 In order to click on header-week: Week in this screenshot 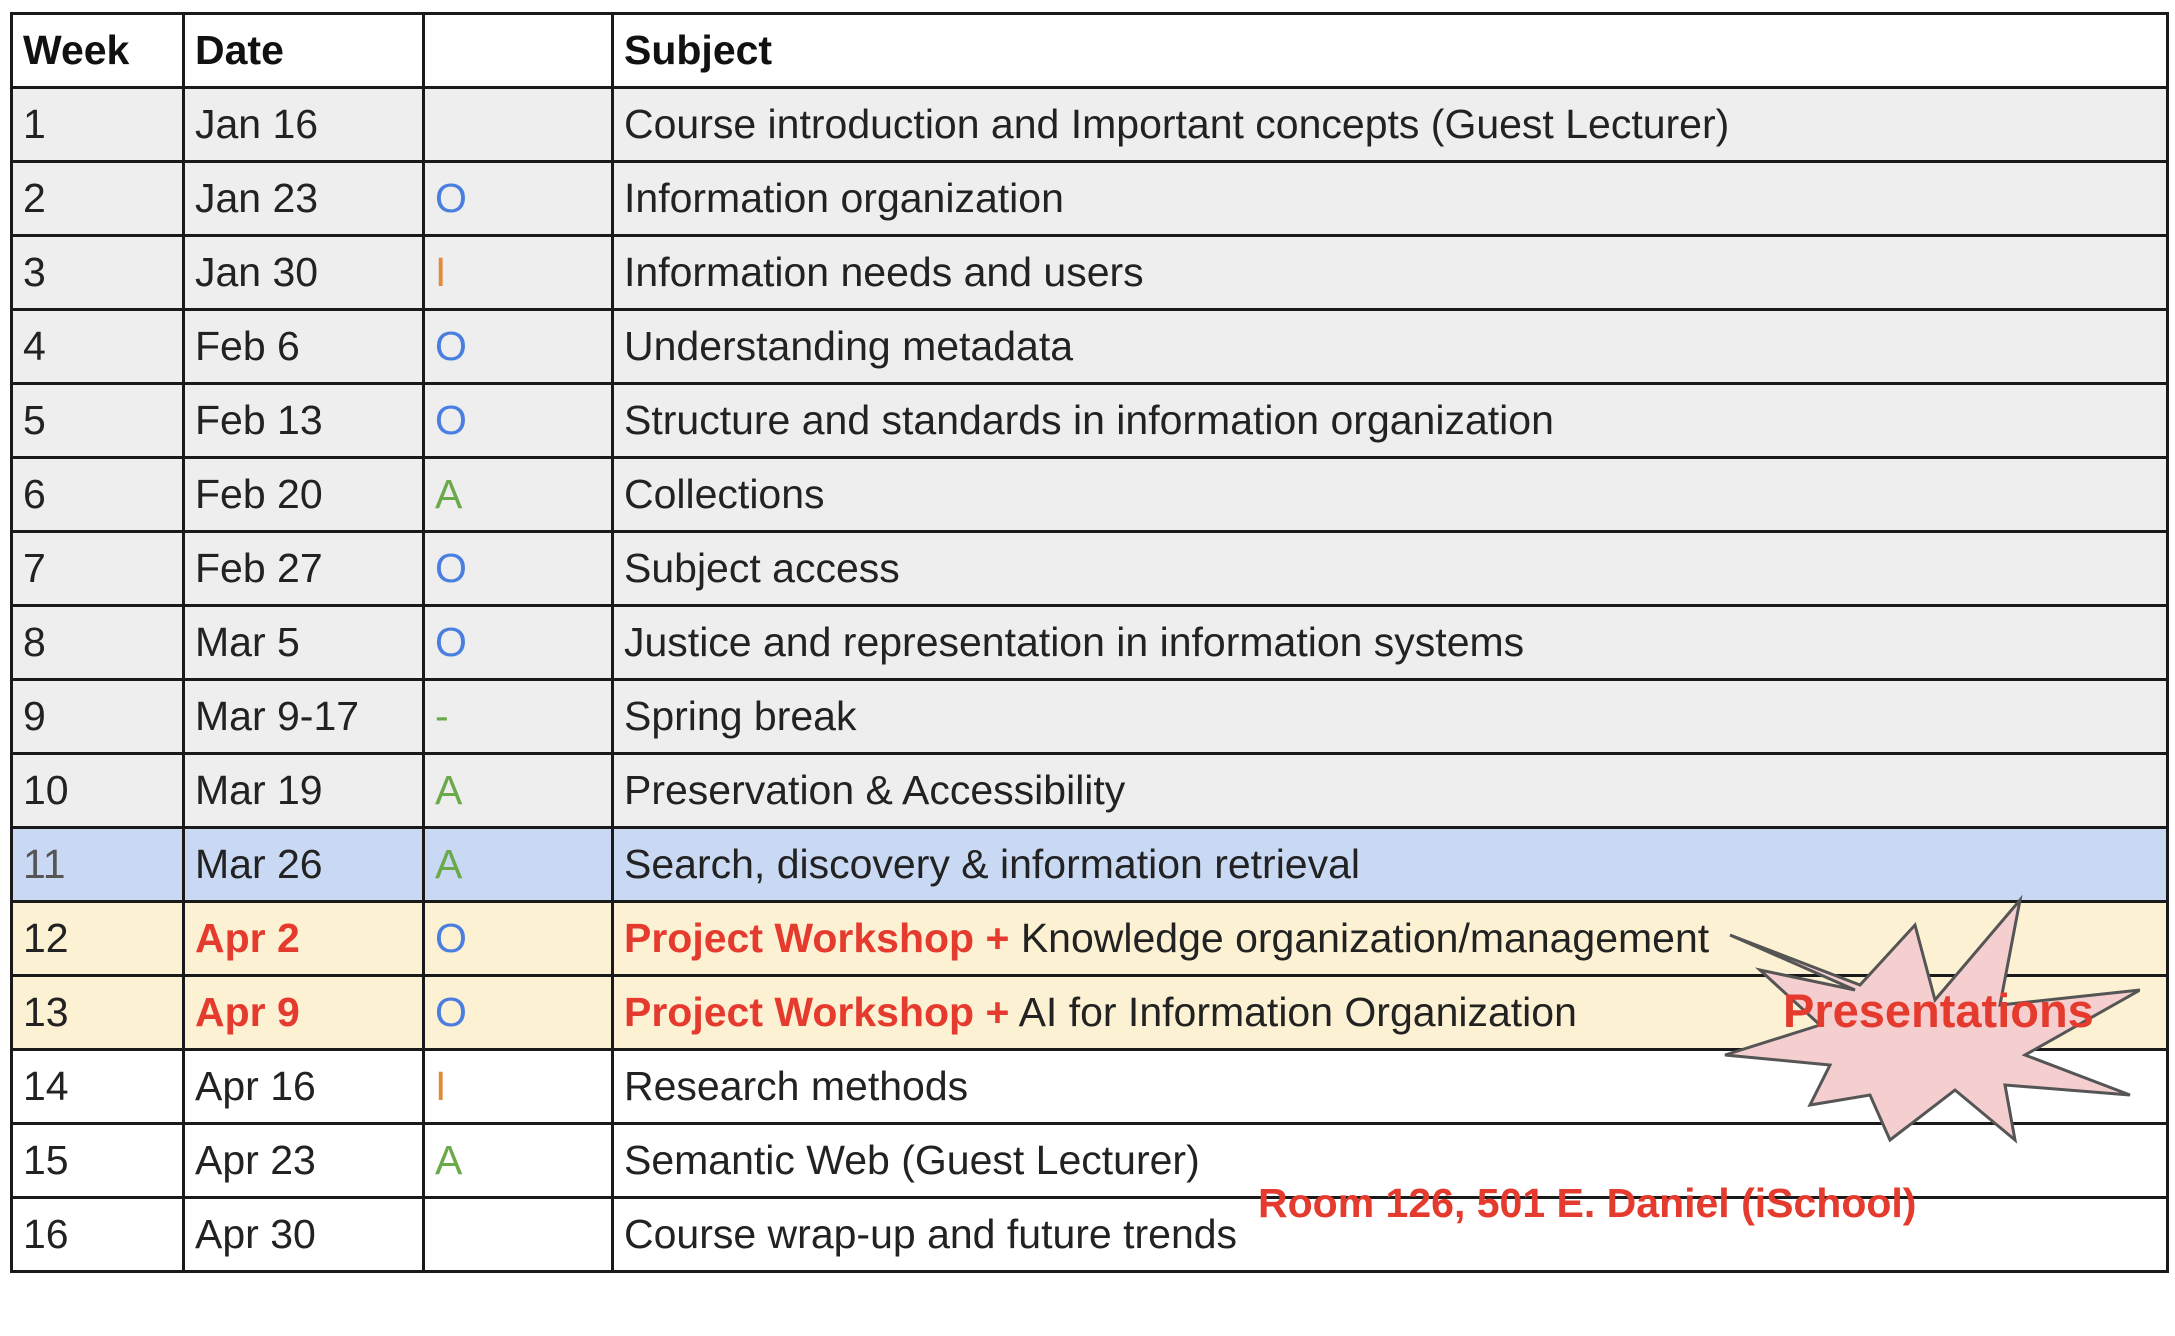, I will do `click(97, 50)`.